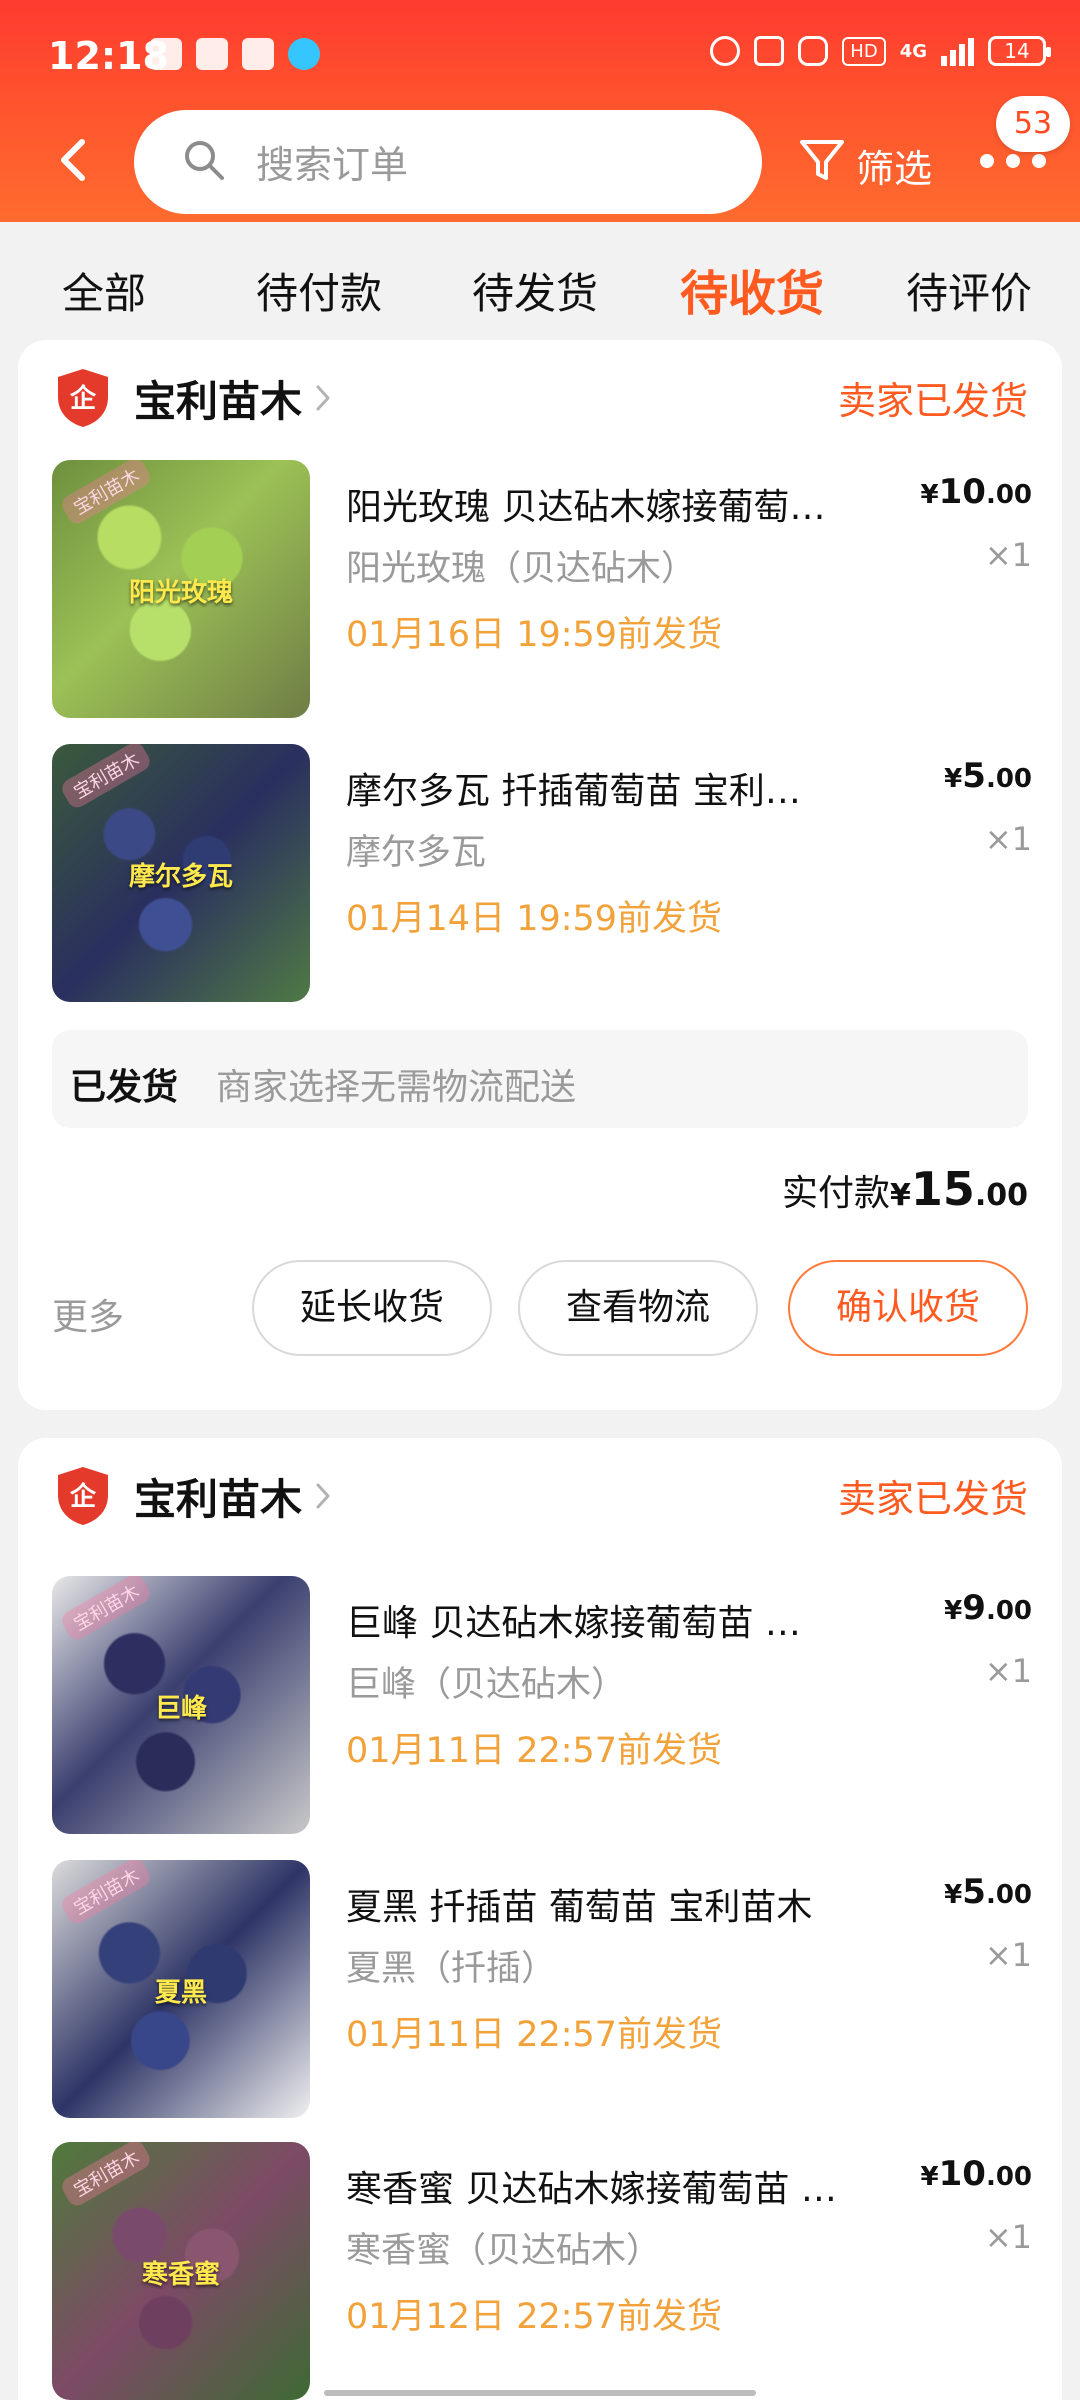 The width and height of the screenshot is (1080, 2400). Describe the element at coordinates (1033, 124) in the screenshot. I see `message-count-badge: 53` at that location.